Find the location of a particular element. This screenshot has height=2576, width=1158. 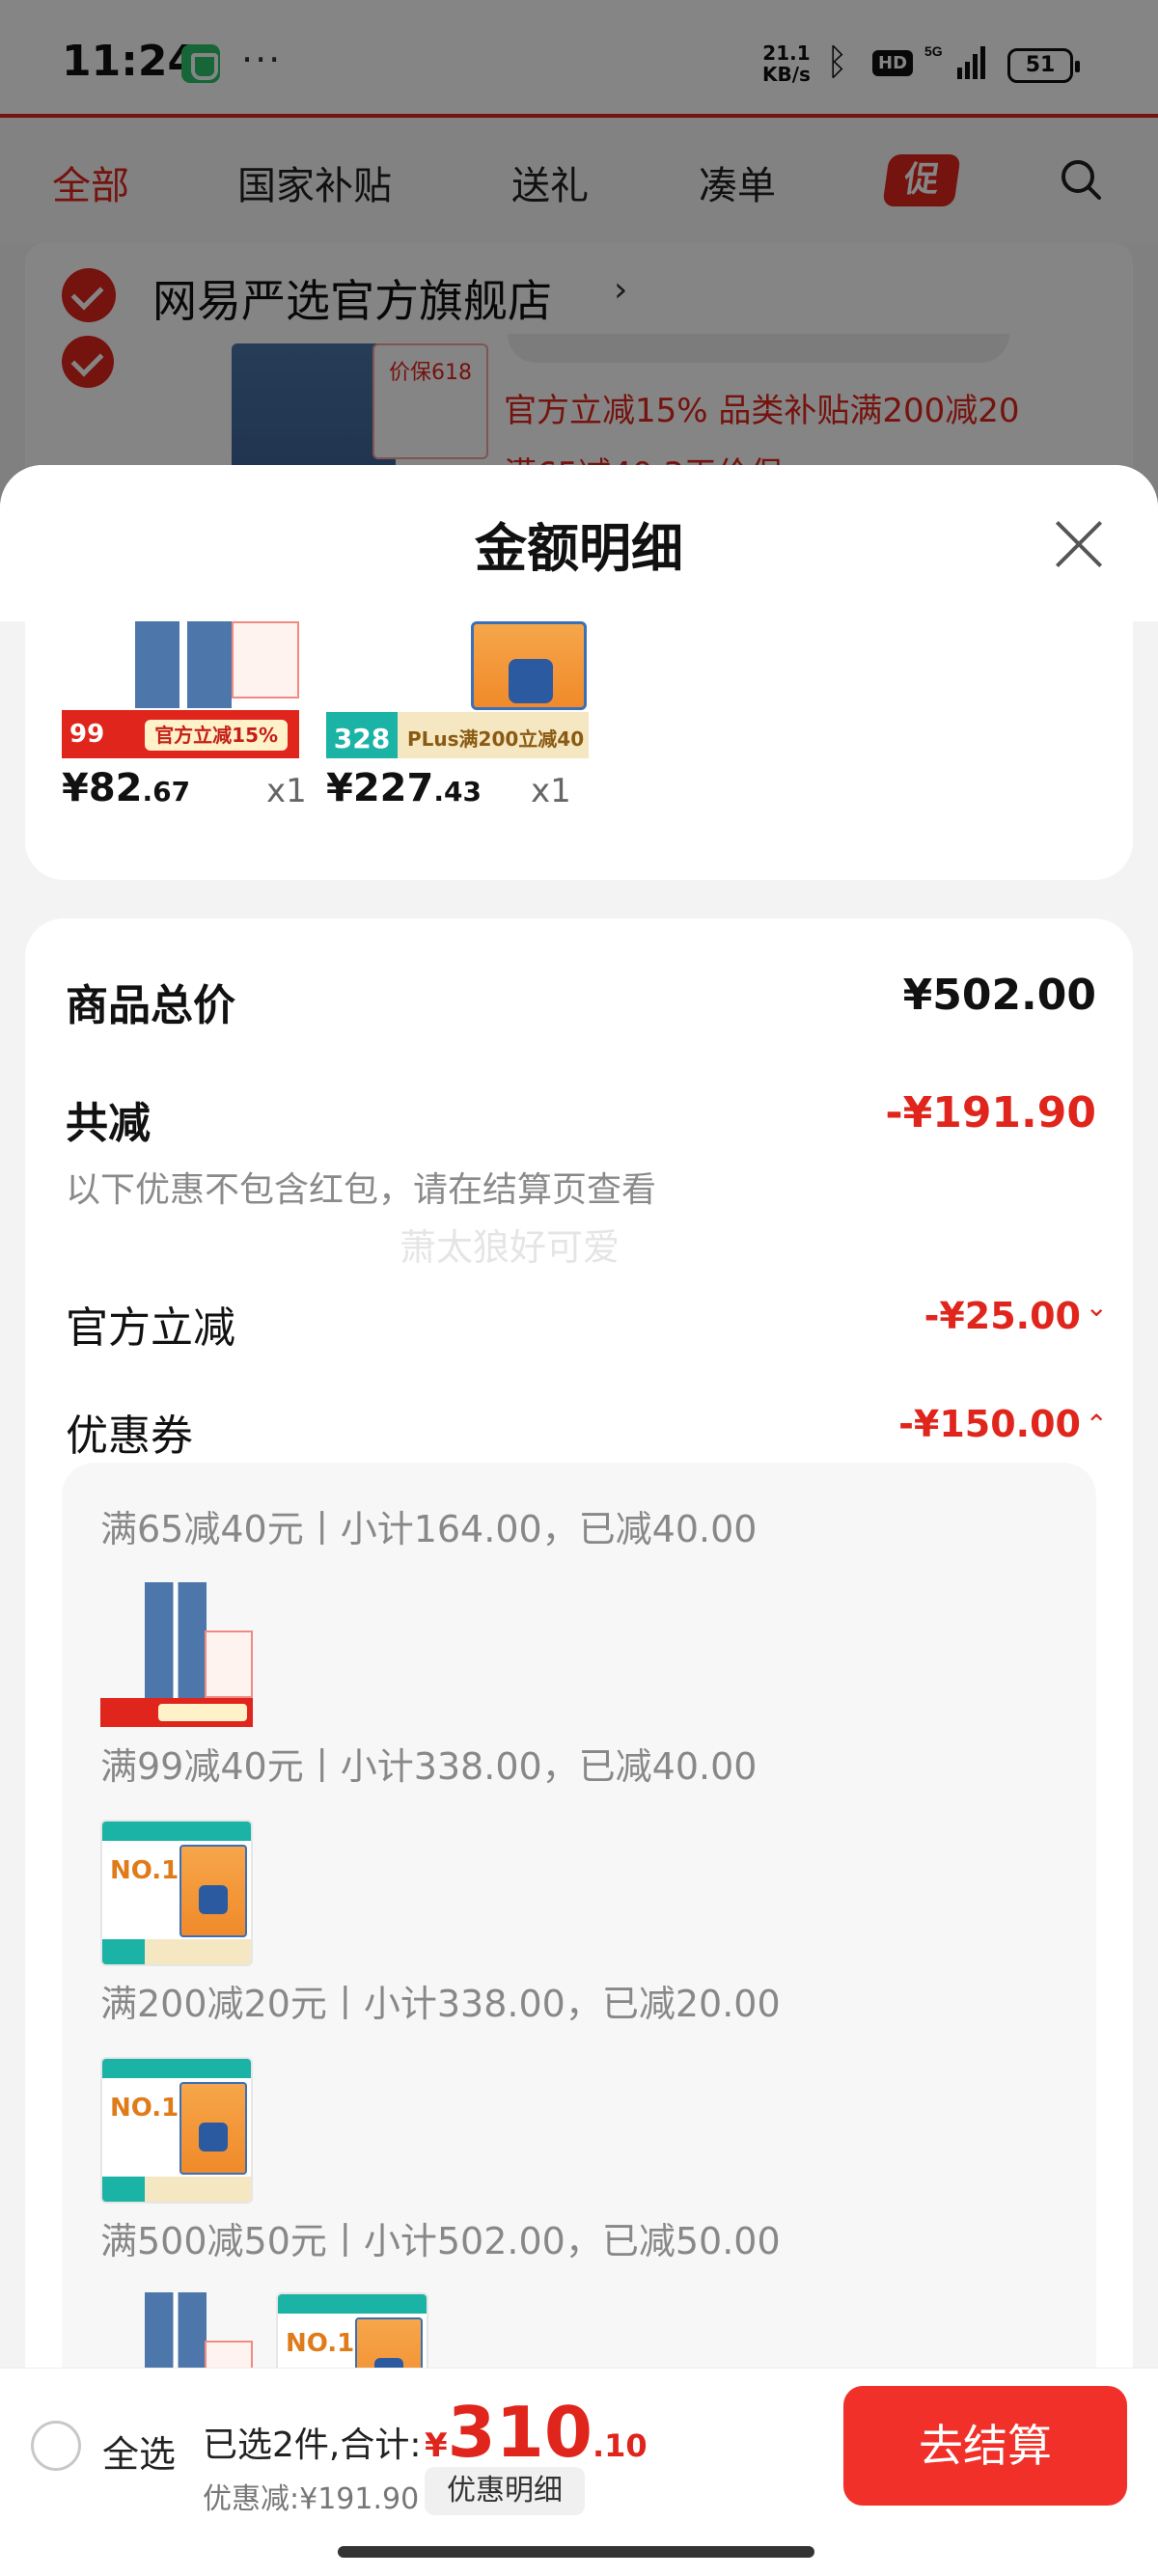

catfood-badge-label: PLus满200立减40 is located at coordinates (496, 739).